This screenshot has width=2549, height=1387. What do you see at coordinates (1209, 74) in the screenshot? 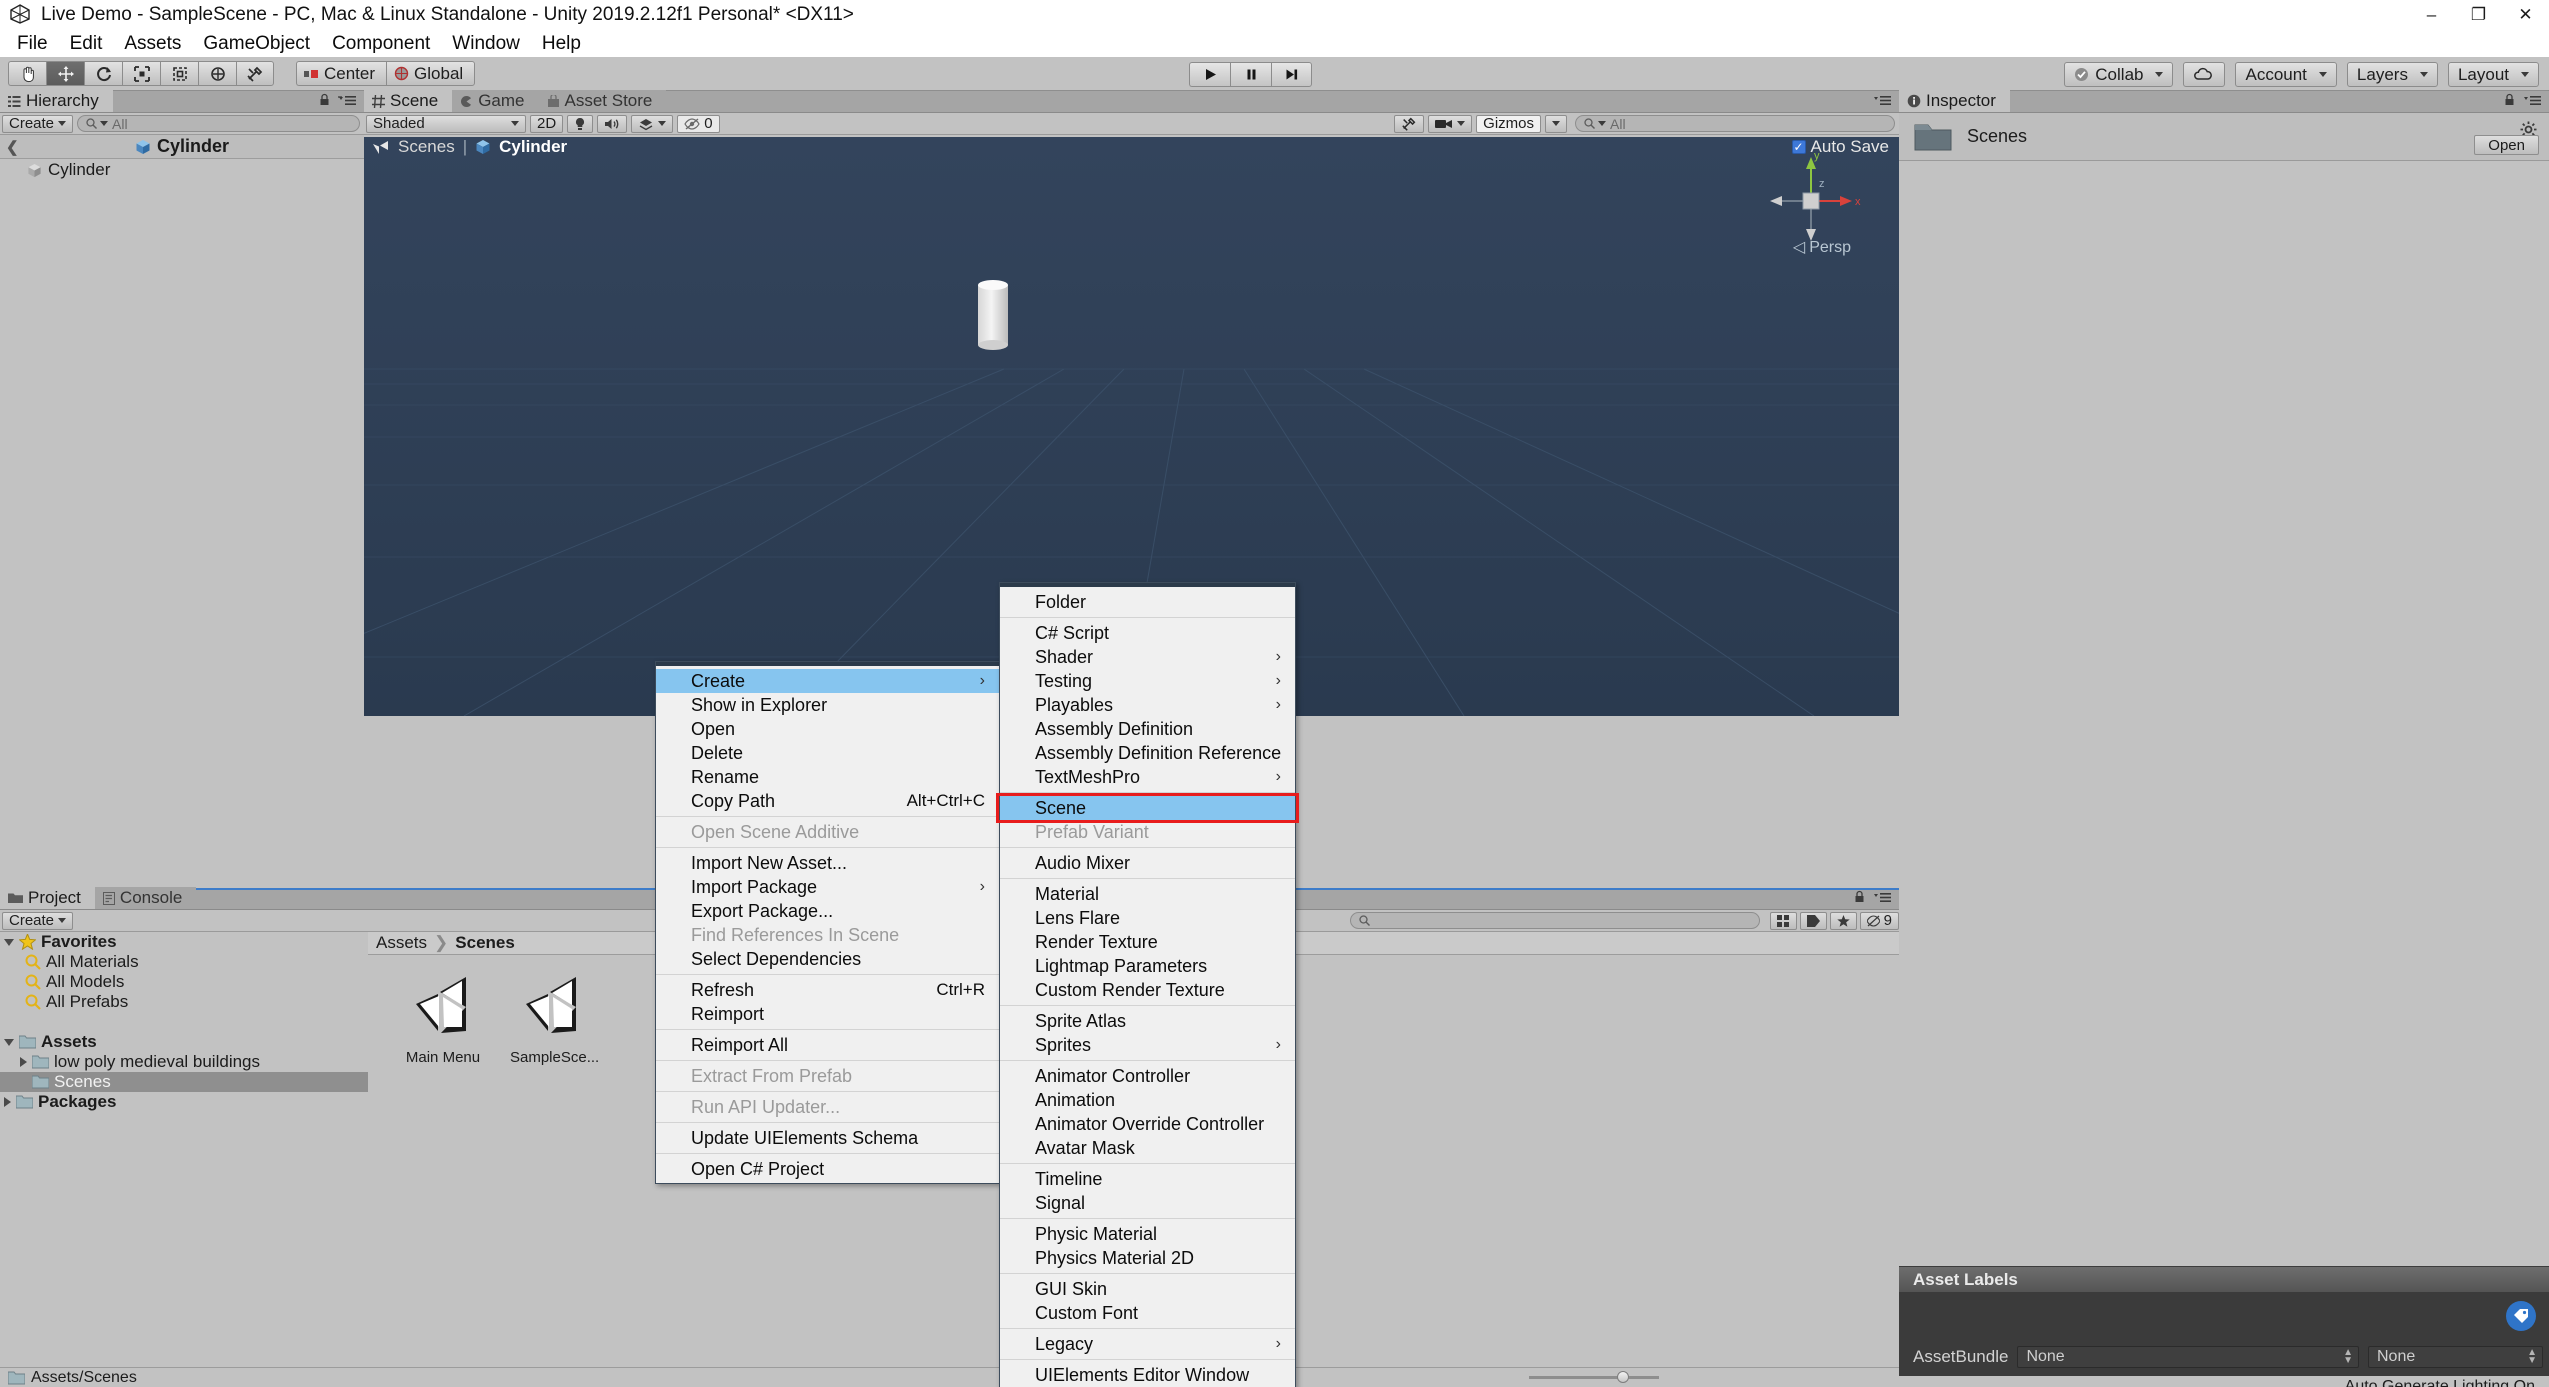
I see `play-button` at bounding box center [1209, 74].